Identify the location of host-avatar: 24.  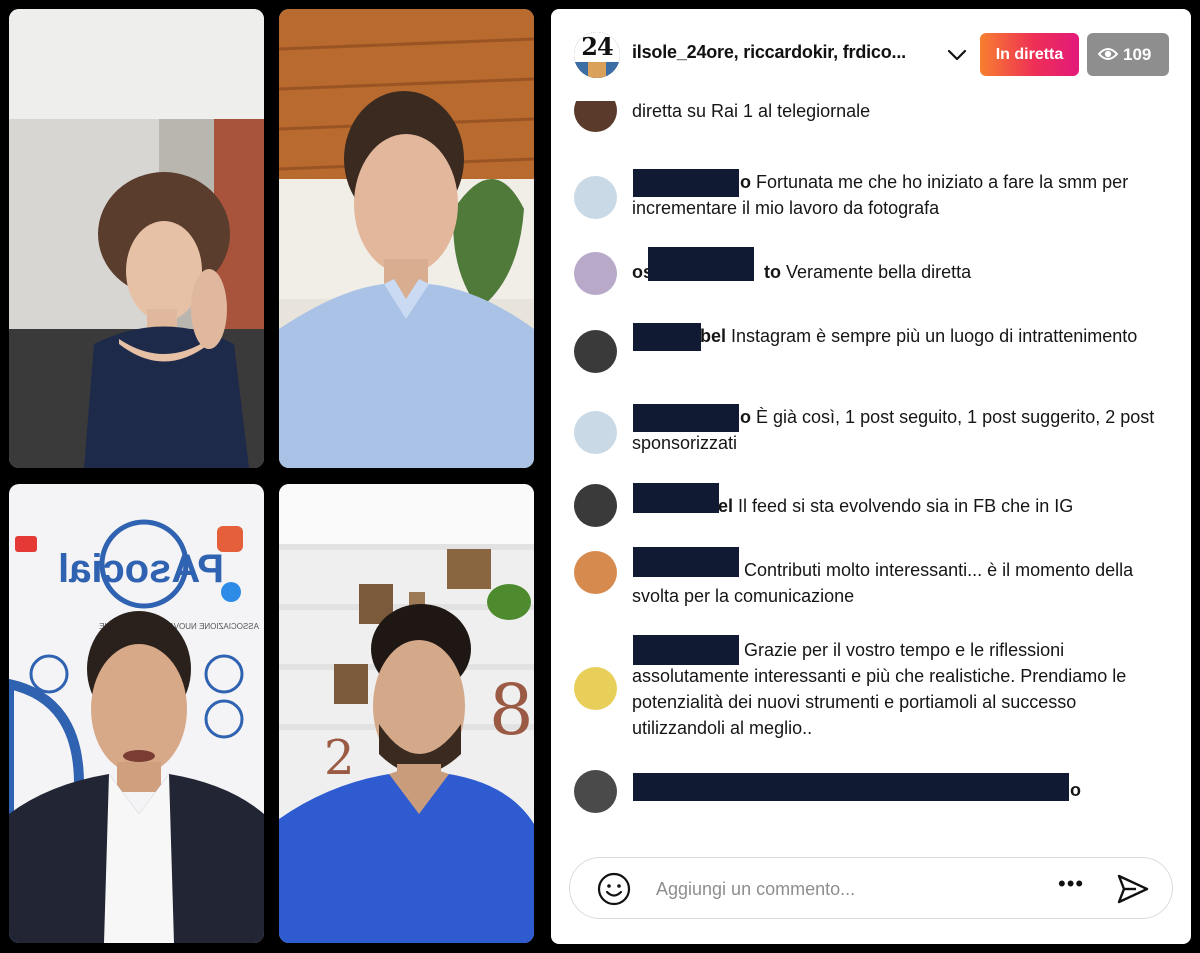
(597, 55).